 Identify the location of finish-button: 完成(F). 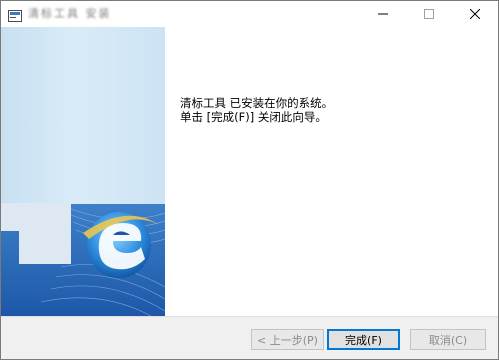
(363, 339).